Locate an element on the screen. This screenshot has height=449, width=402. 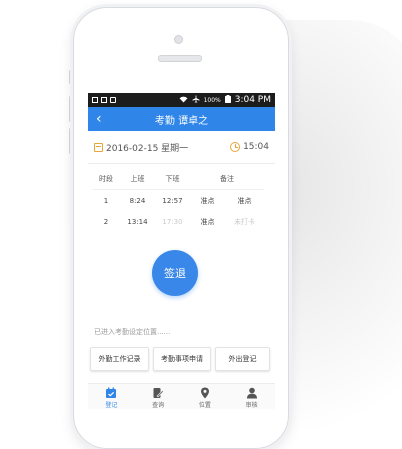
tab-register: 登记 is located at coordinates (111, 396).